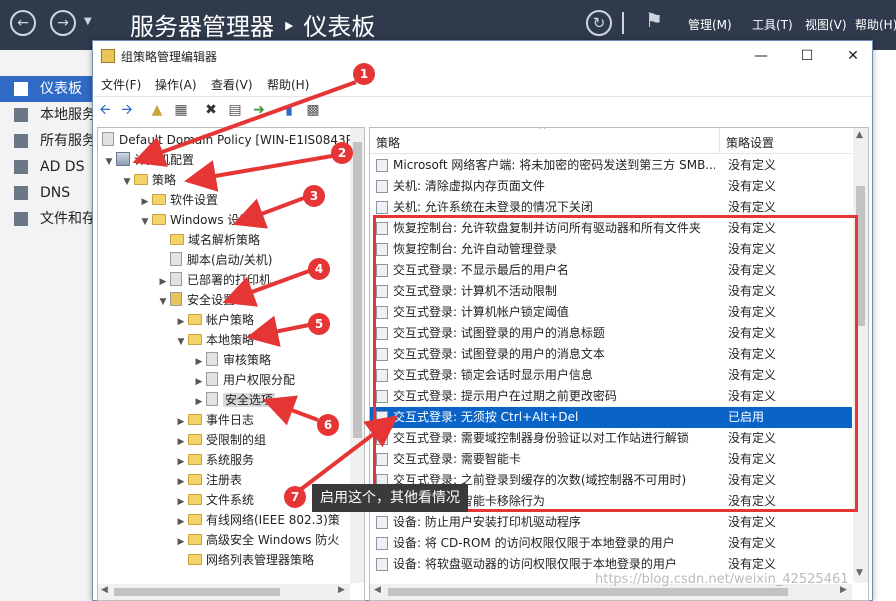 This screenshot has width=896, height=601. What do you see at coordinates (390, 498) in the screenshot?
I see `annotation-note: 启用这个，其他看情况` at bounding box center [390, 498].